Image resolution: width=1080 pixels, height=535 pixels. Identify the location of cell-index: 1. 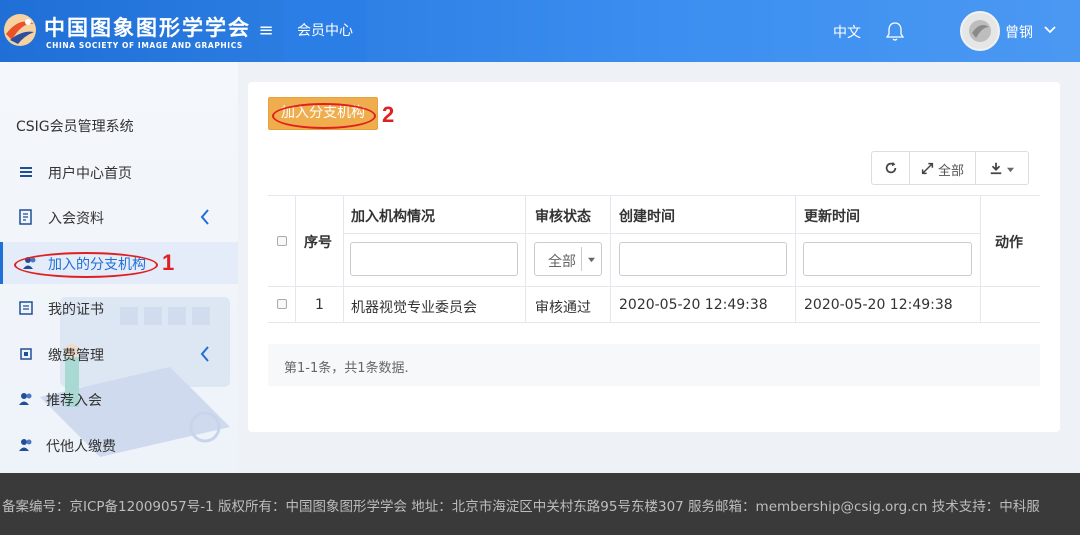
(319, 305).